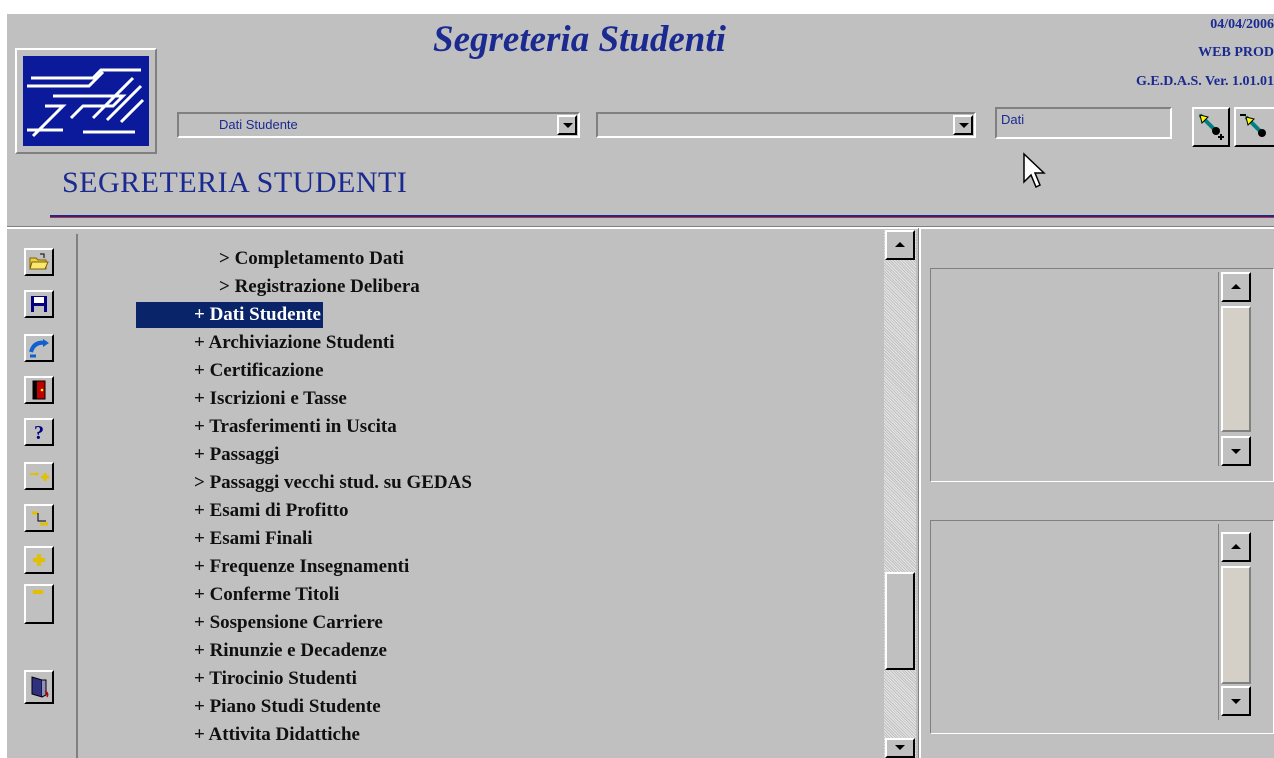  What do you see at coordinates (235, 182) in the screenshot?
I see `section-title: SEGRETERIA STUDENTI` at bounding box center [235, 182].